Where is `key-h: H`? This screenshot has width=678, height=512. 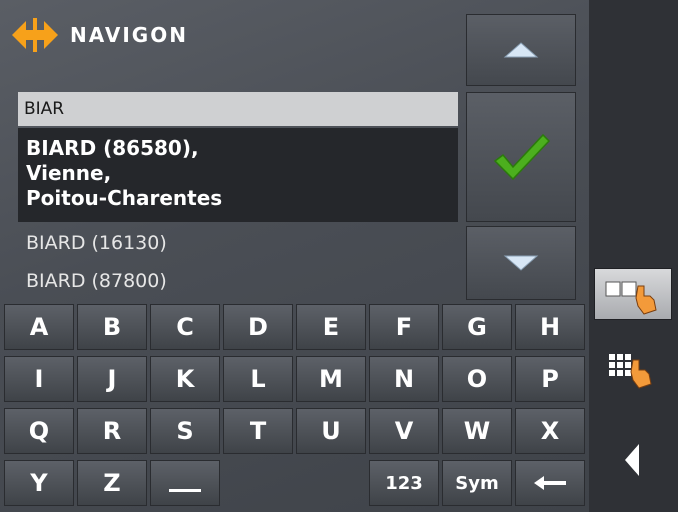 key-h: H is located at coordinates (550, 327).